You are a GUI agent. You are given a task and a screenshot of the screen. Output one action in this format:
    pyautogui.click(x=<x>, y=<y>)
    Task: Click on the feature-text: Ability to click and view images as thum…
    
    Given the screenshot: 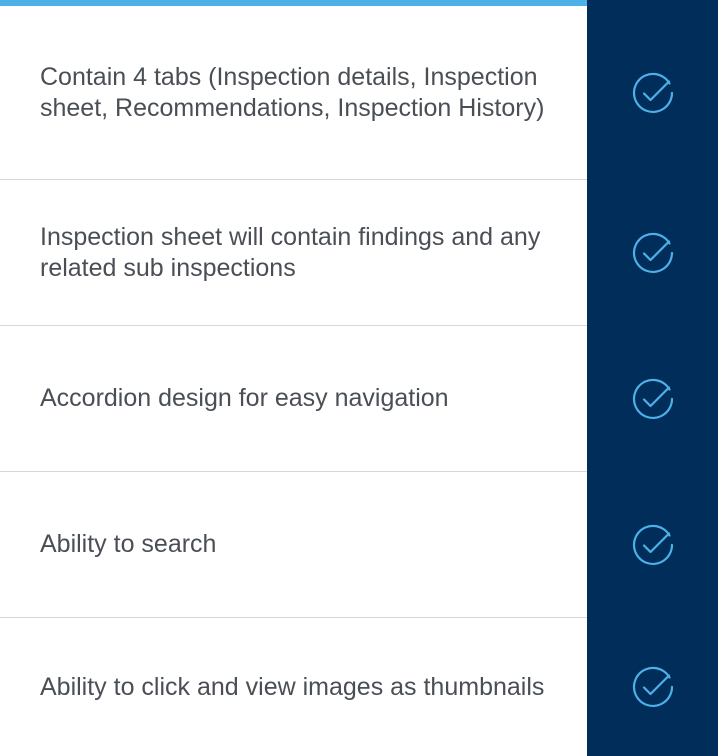 What is the action you would take?
    pyautogui.click(x=292, y=686)
    